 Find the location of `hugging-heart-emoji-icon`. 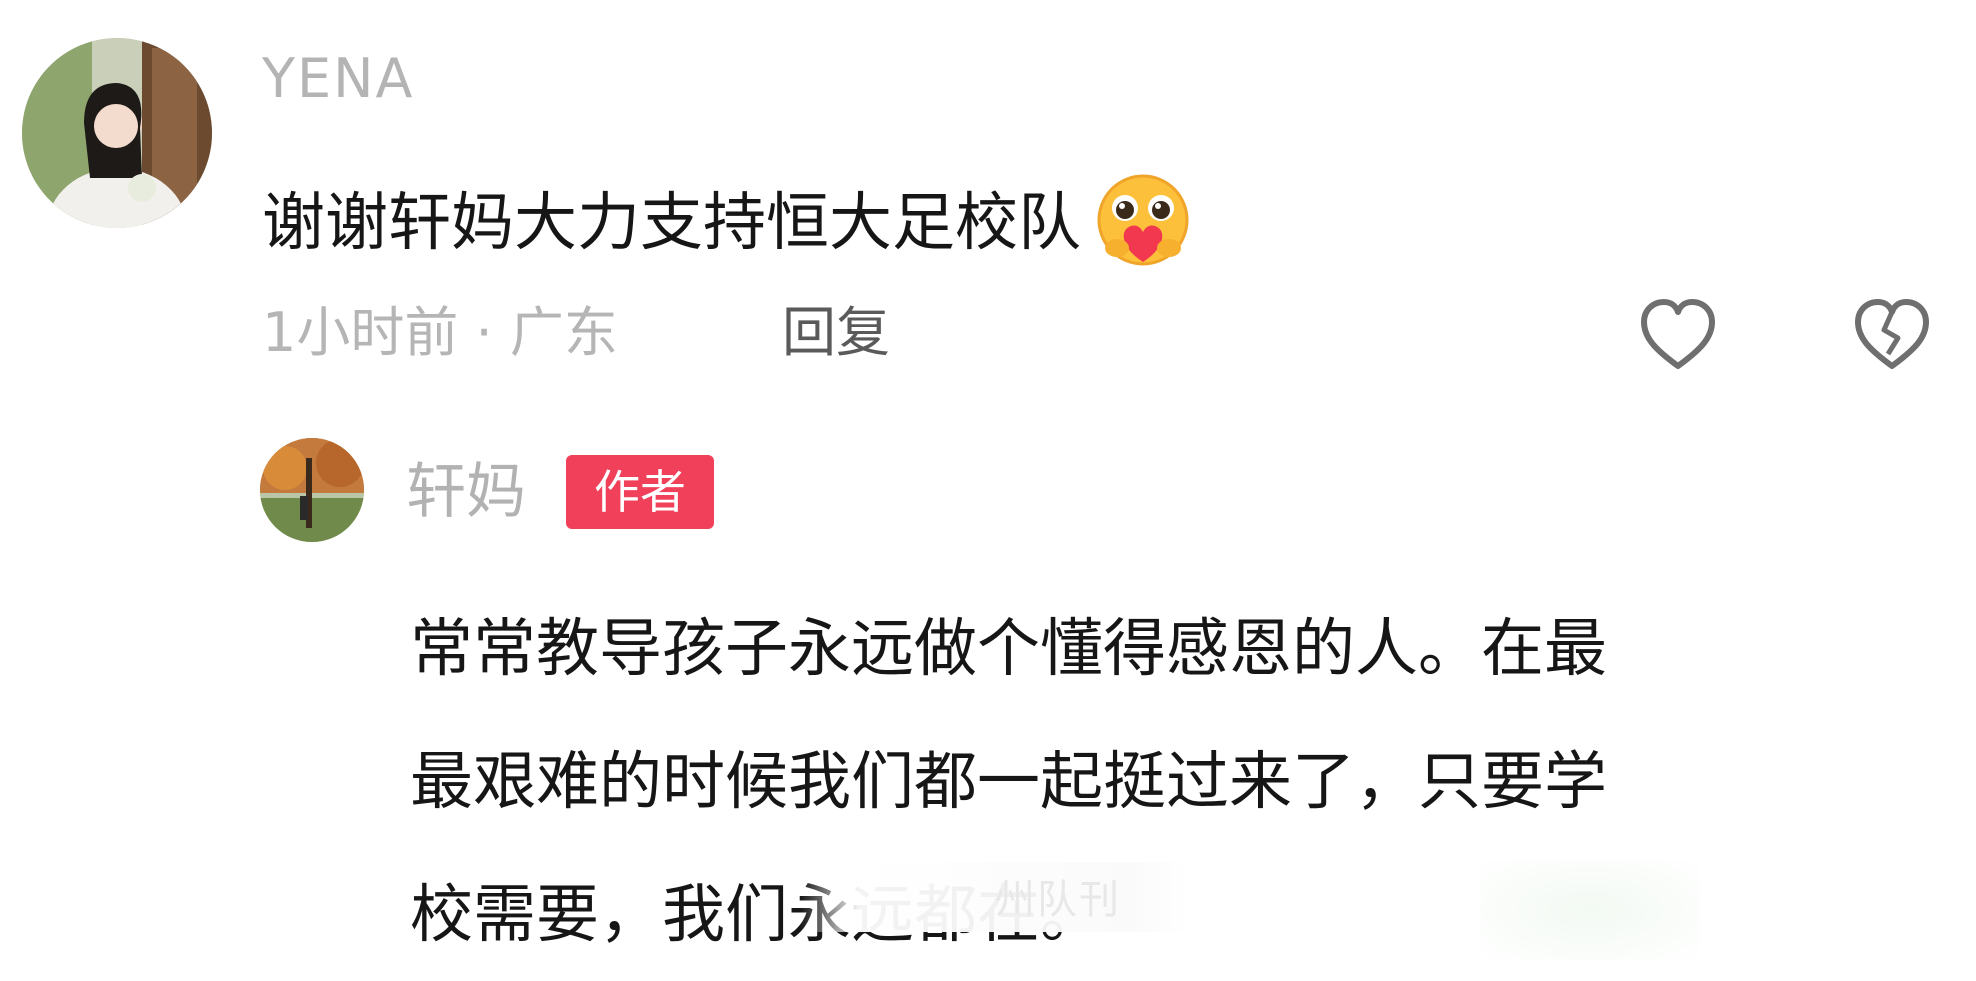

hugging-heart-emoji-icon is located at coordinates (1143, 222).